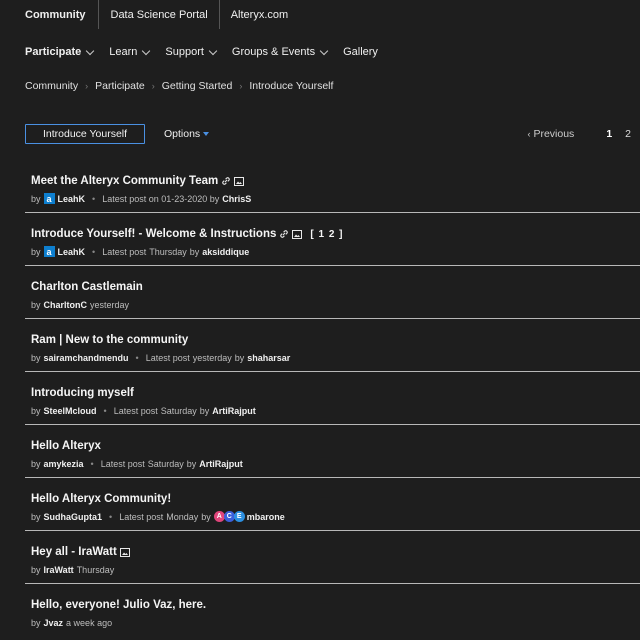 The height and width of the screenshot is (640, 640). I want to click on post-time: yesterday, so click(110, 304).